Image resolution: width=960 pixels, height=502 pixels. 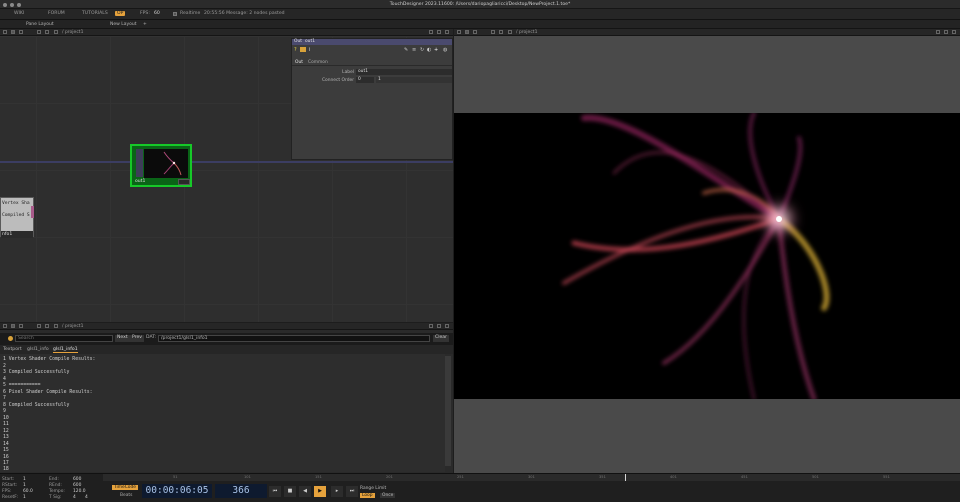 What do you see at coordinates (40, 24) in the screenshot?
I see `pane-layout-button: Pane Layout` at bounding box center [40, 24].